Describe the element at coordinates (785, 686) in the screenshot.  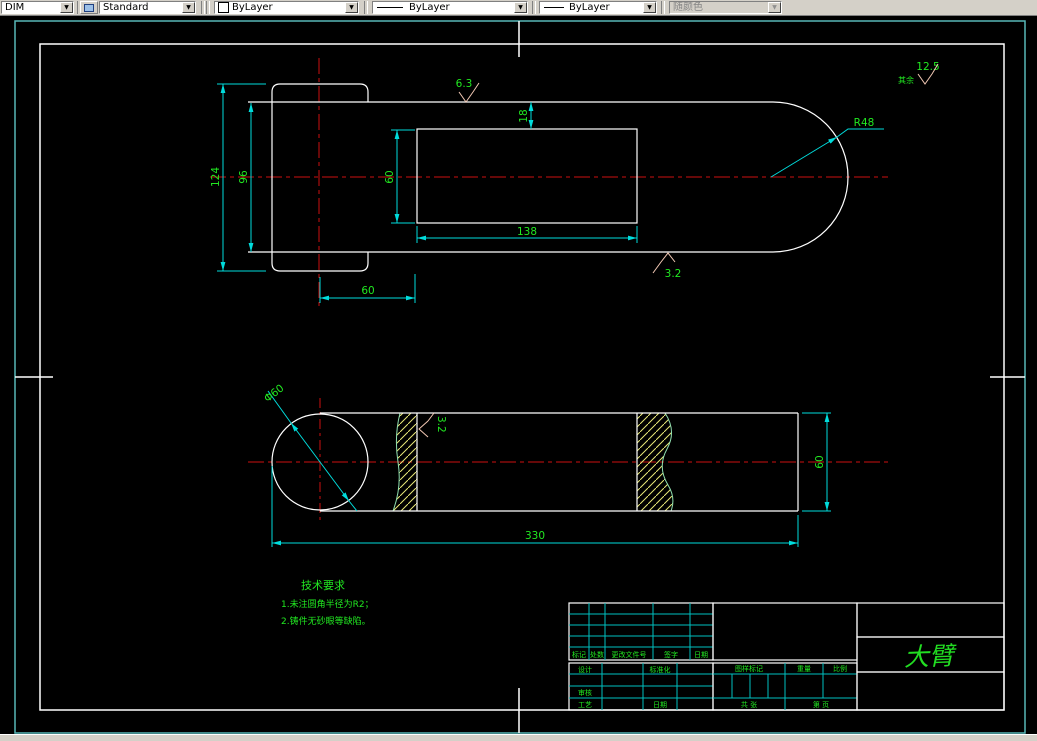
I see `marks-table: 图样标记 重量 比例 共 张 第 页` at that location.